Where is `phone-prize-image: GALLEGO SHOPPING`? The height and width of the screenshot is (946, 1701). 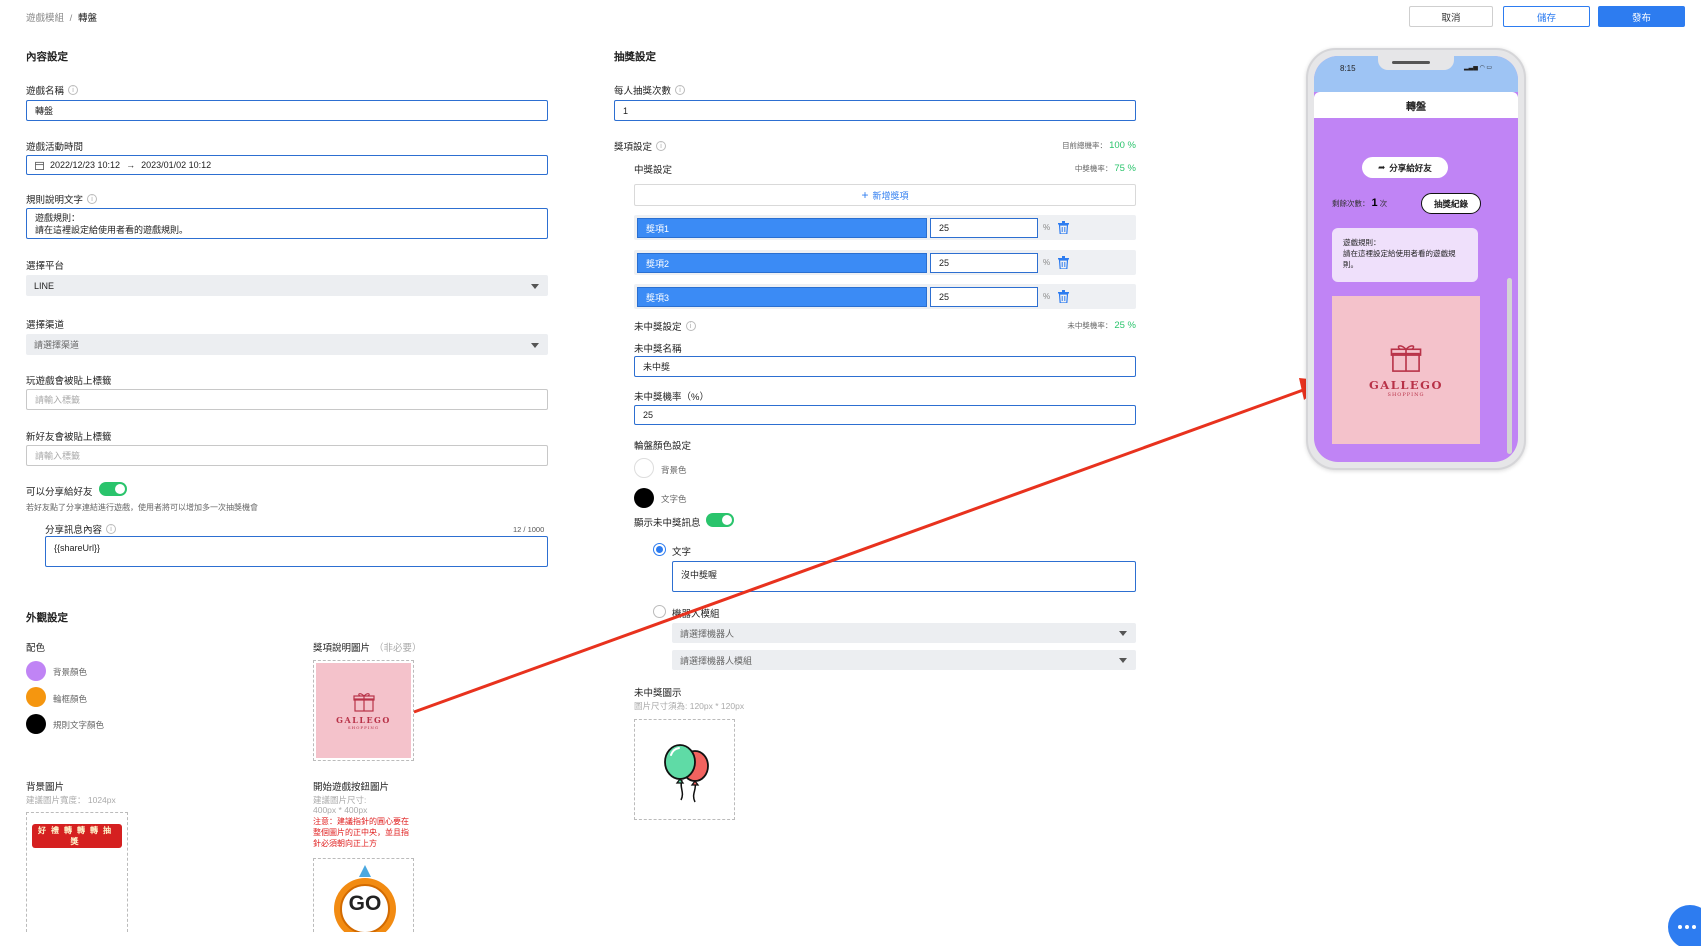 phone-prize-image: GALLEGO SHOPPING is located at coordinates (1406, 370).